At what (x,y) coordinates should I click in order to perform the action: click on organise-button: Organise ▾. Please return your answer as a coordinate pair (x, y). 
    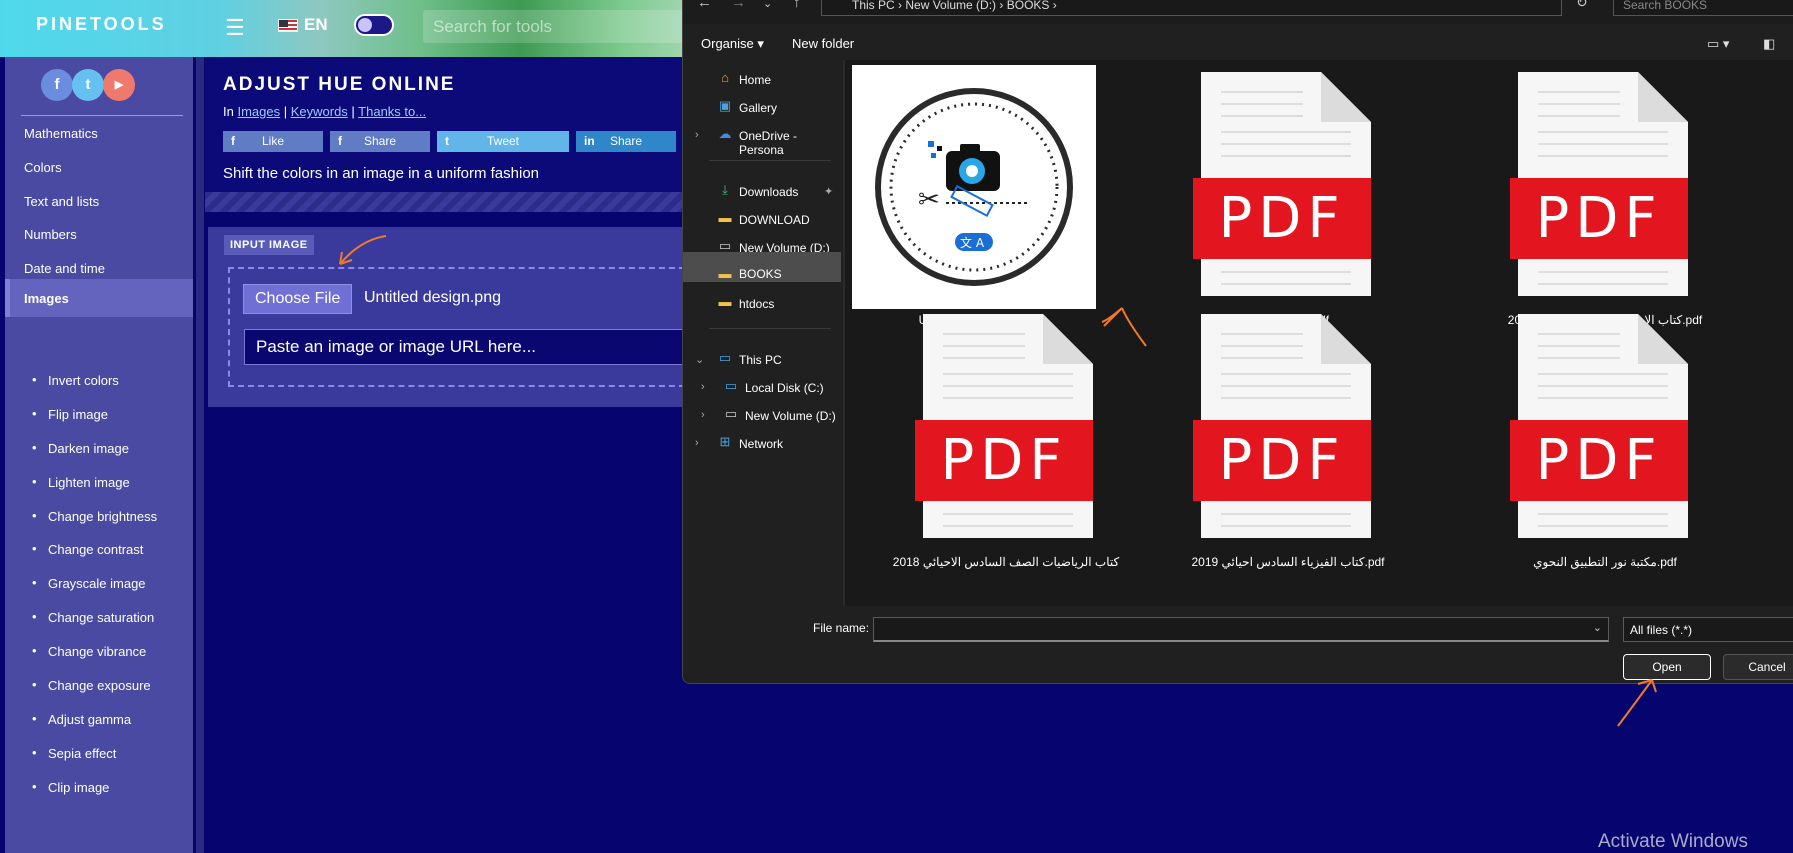
    Looking at the image, I should click on (732, 44).